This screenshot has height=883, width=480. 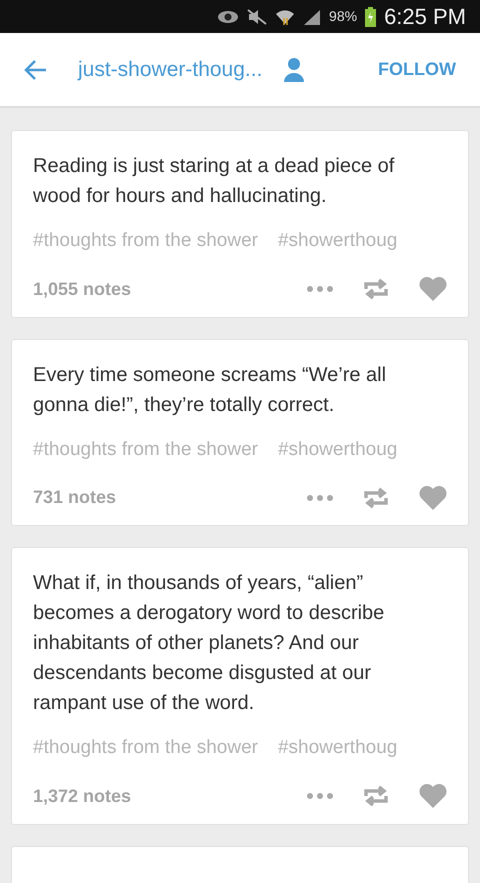 What do you see at coordinates (257, 16) in the screenshot?
I see `mute-icon` at bounding box center [257, 16].